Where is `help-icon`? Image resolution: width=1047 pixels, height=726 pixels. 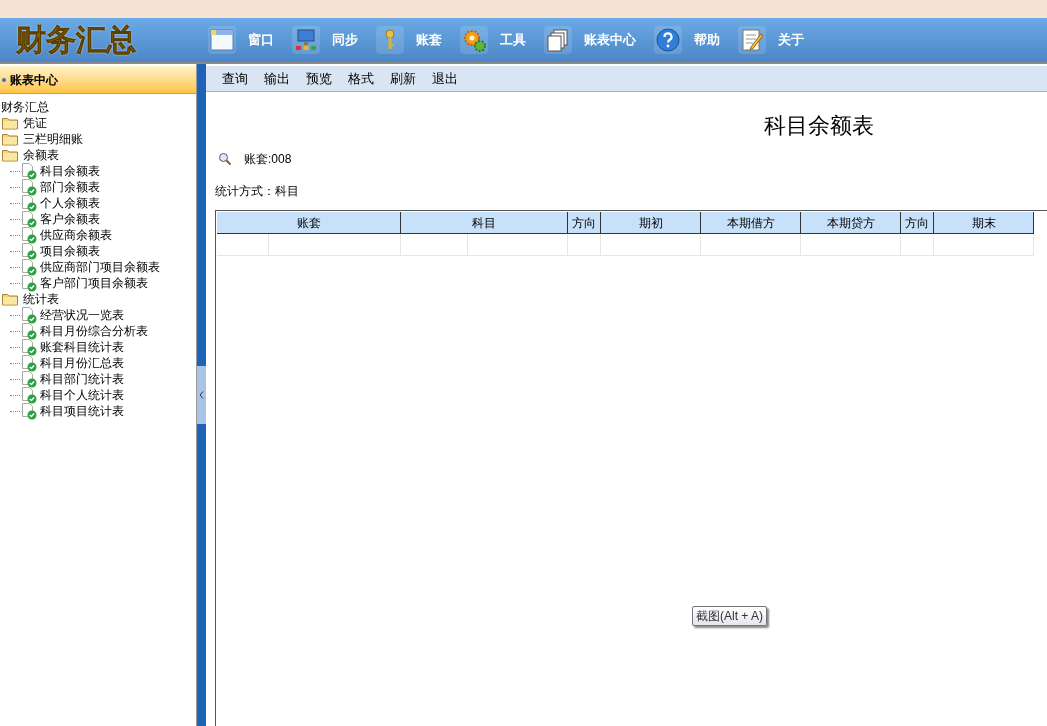 help-icon is located at coordinates (668, 40).